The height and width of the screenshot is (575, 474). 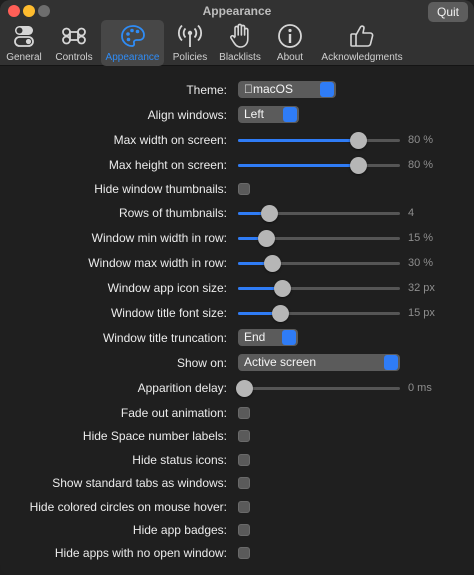 I want to click on hide-status-icons-checkbox, so click(x=244, y=460).